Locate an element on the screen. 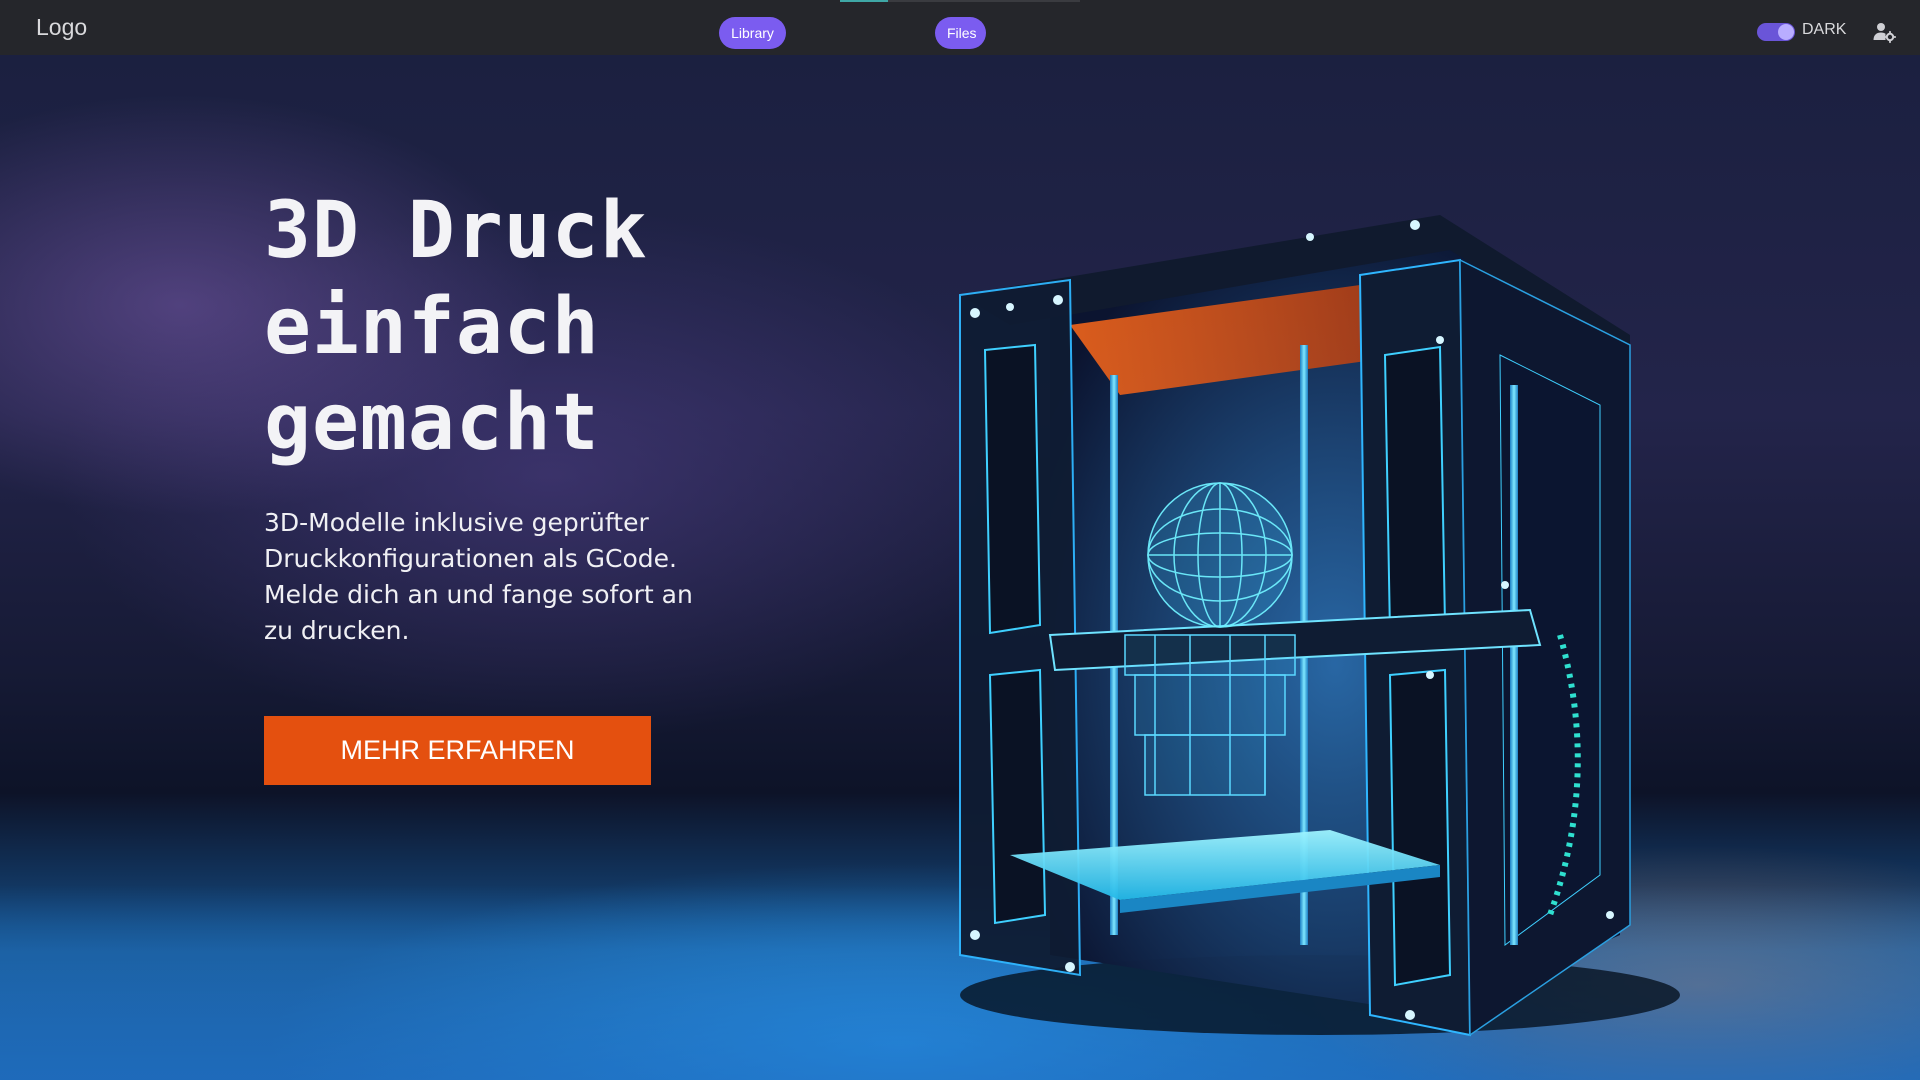 This screenshot has height=1080, width=1920. user-settings-icon is located at coordinates (1884, 32).